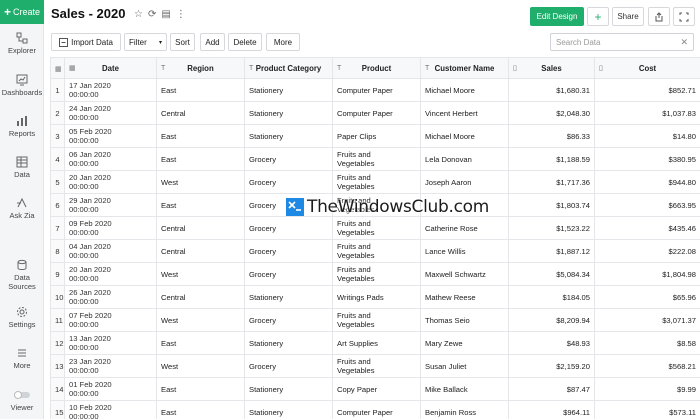 The width and height of the screenshot is (700, 419). What do you see at coordinates (57, 205) in the screenshot?
I see `row-number-cell: 6` at bounding box center [57, 205].